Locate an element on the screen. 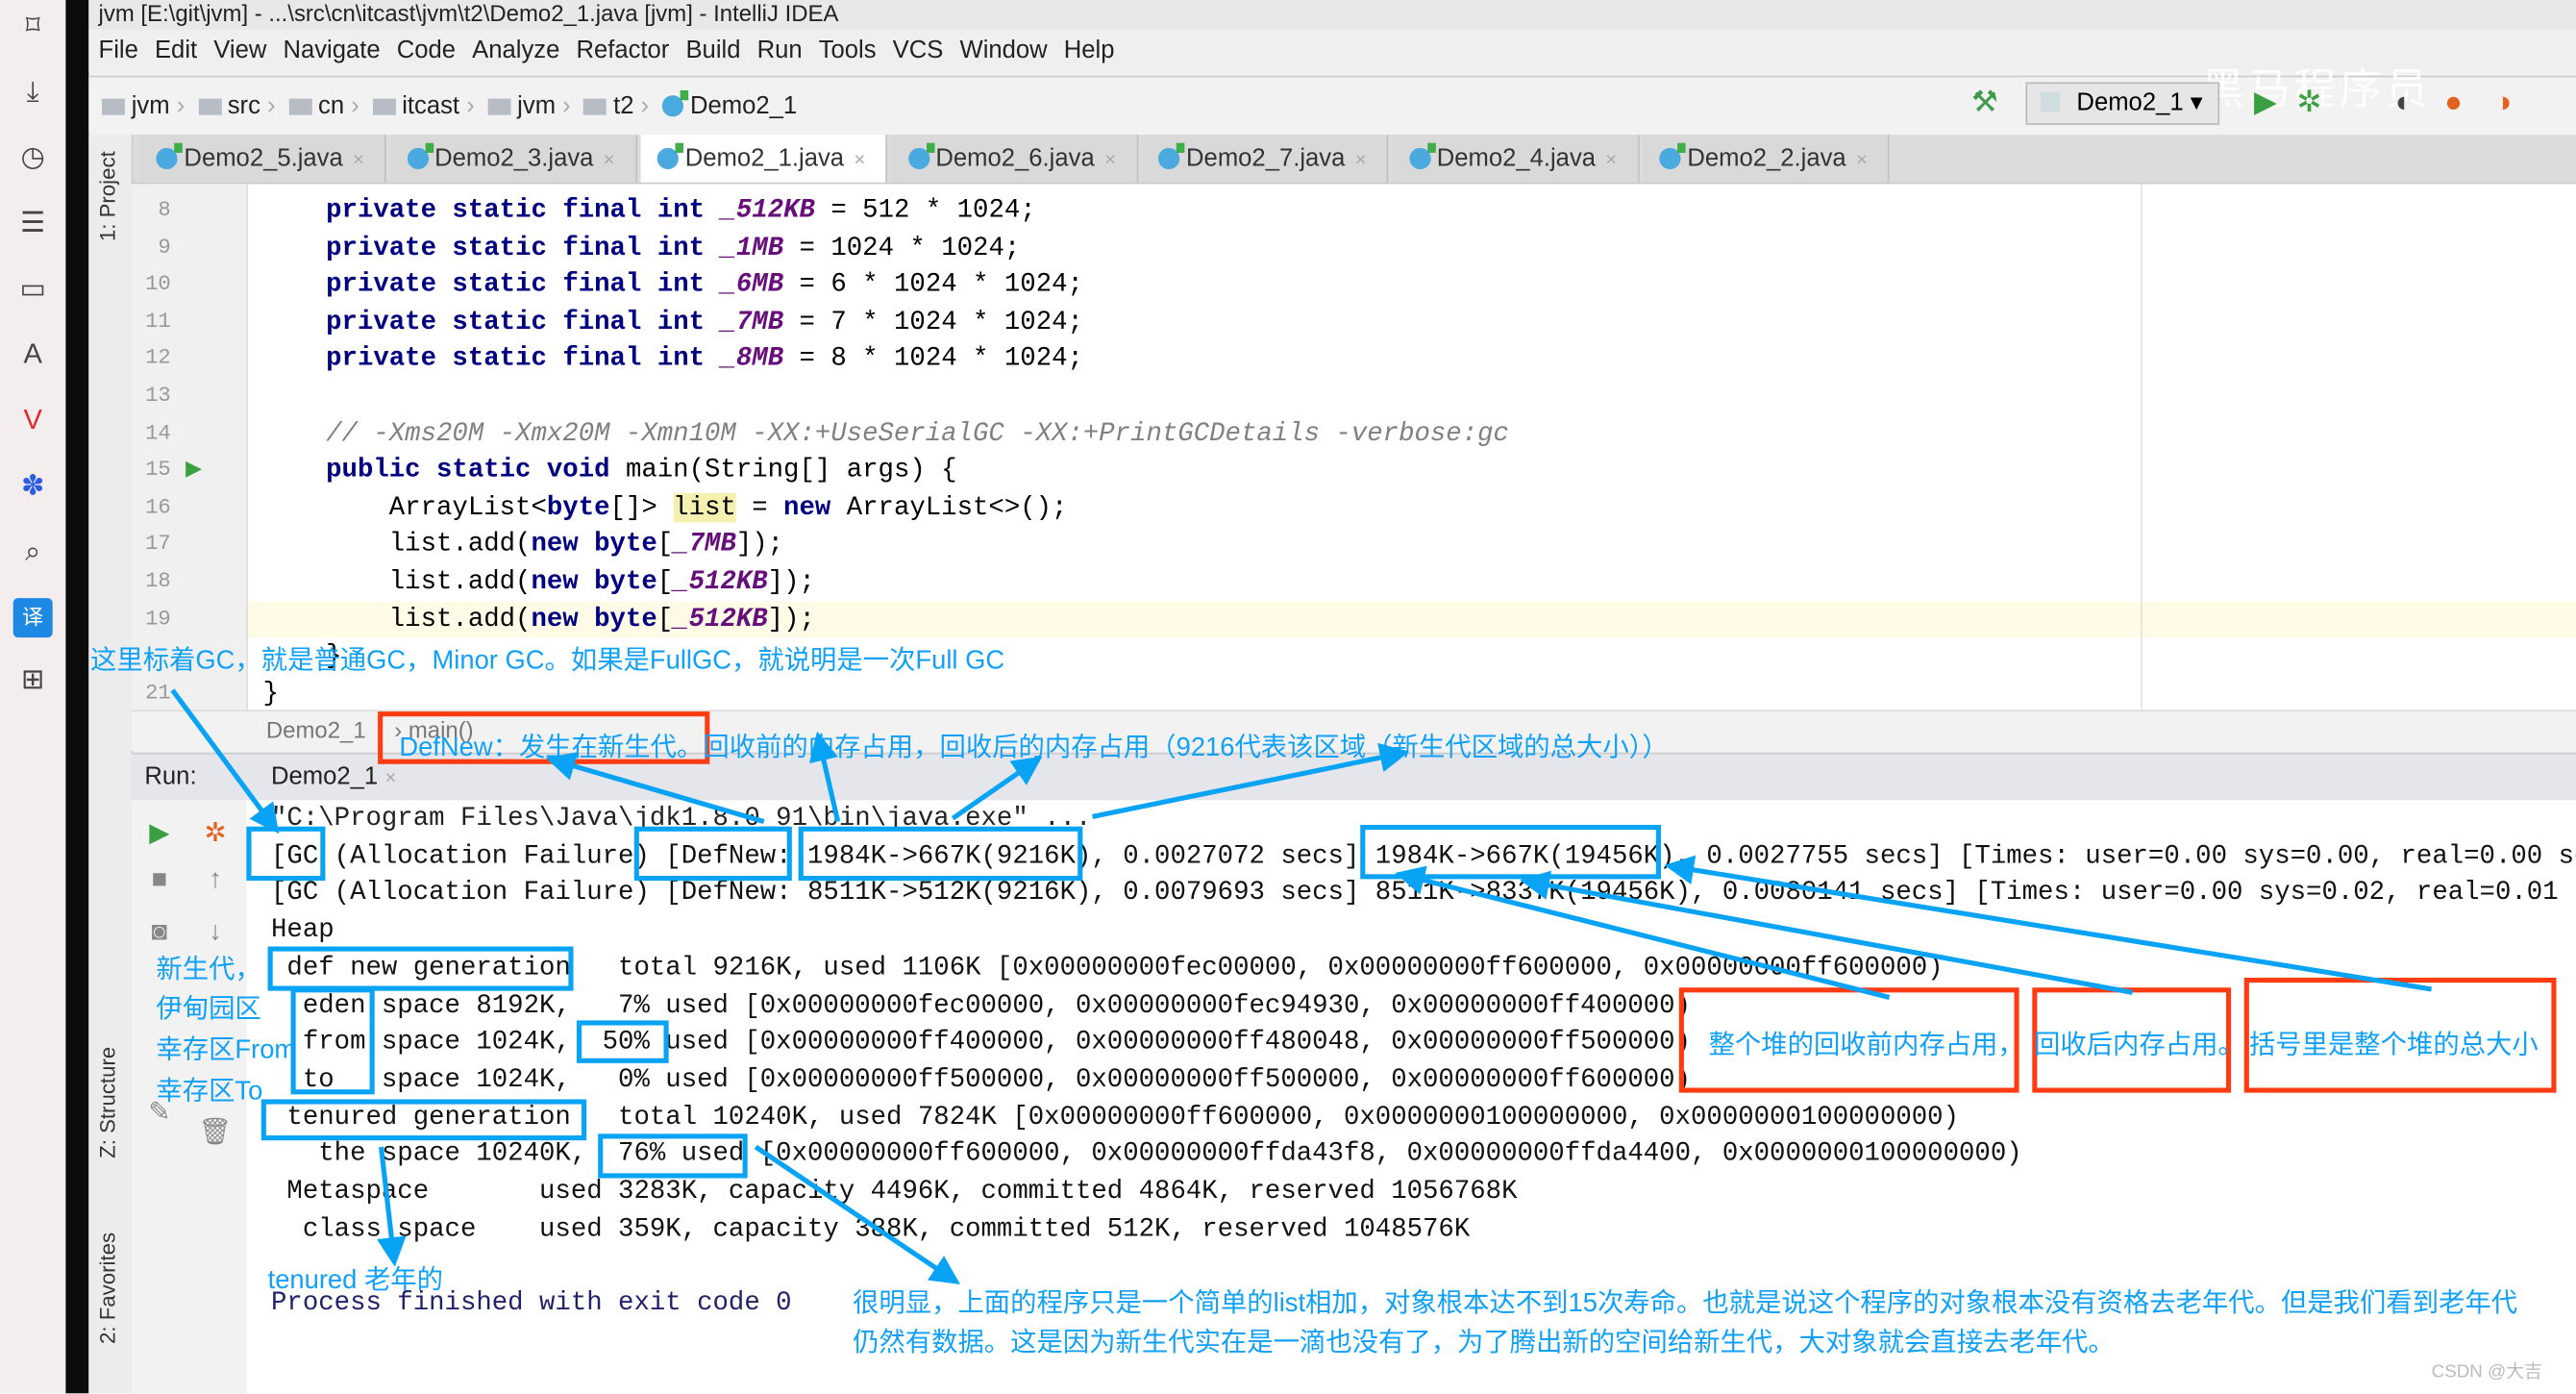 This screenshot has height=1394, width=2576. bookmark-icon: ⌑ is located at coordinates (33, 27).